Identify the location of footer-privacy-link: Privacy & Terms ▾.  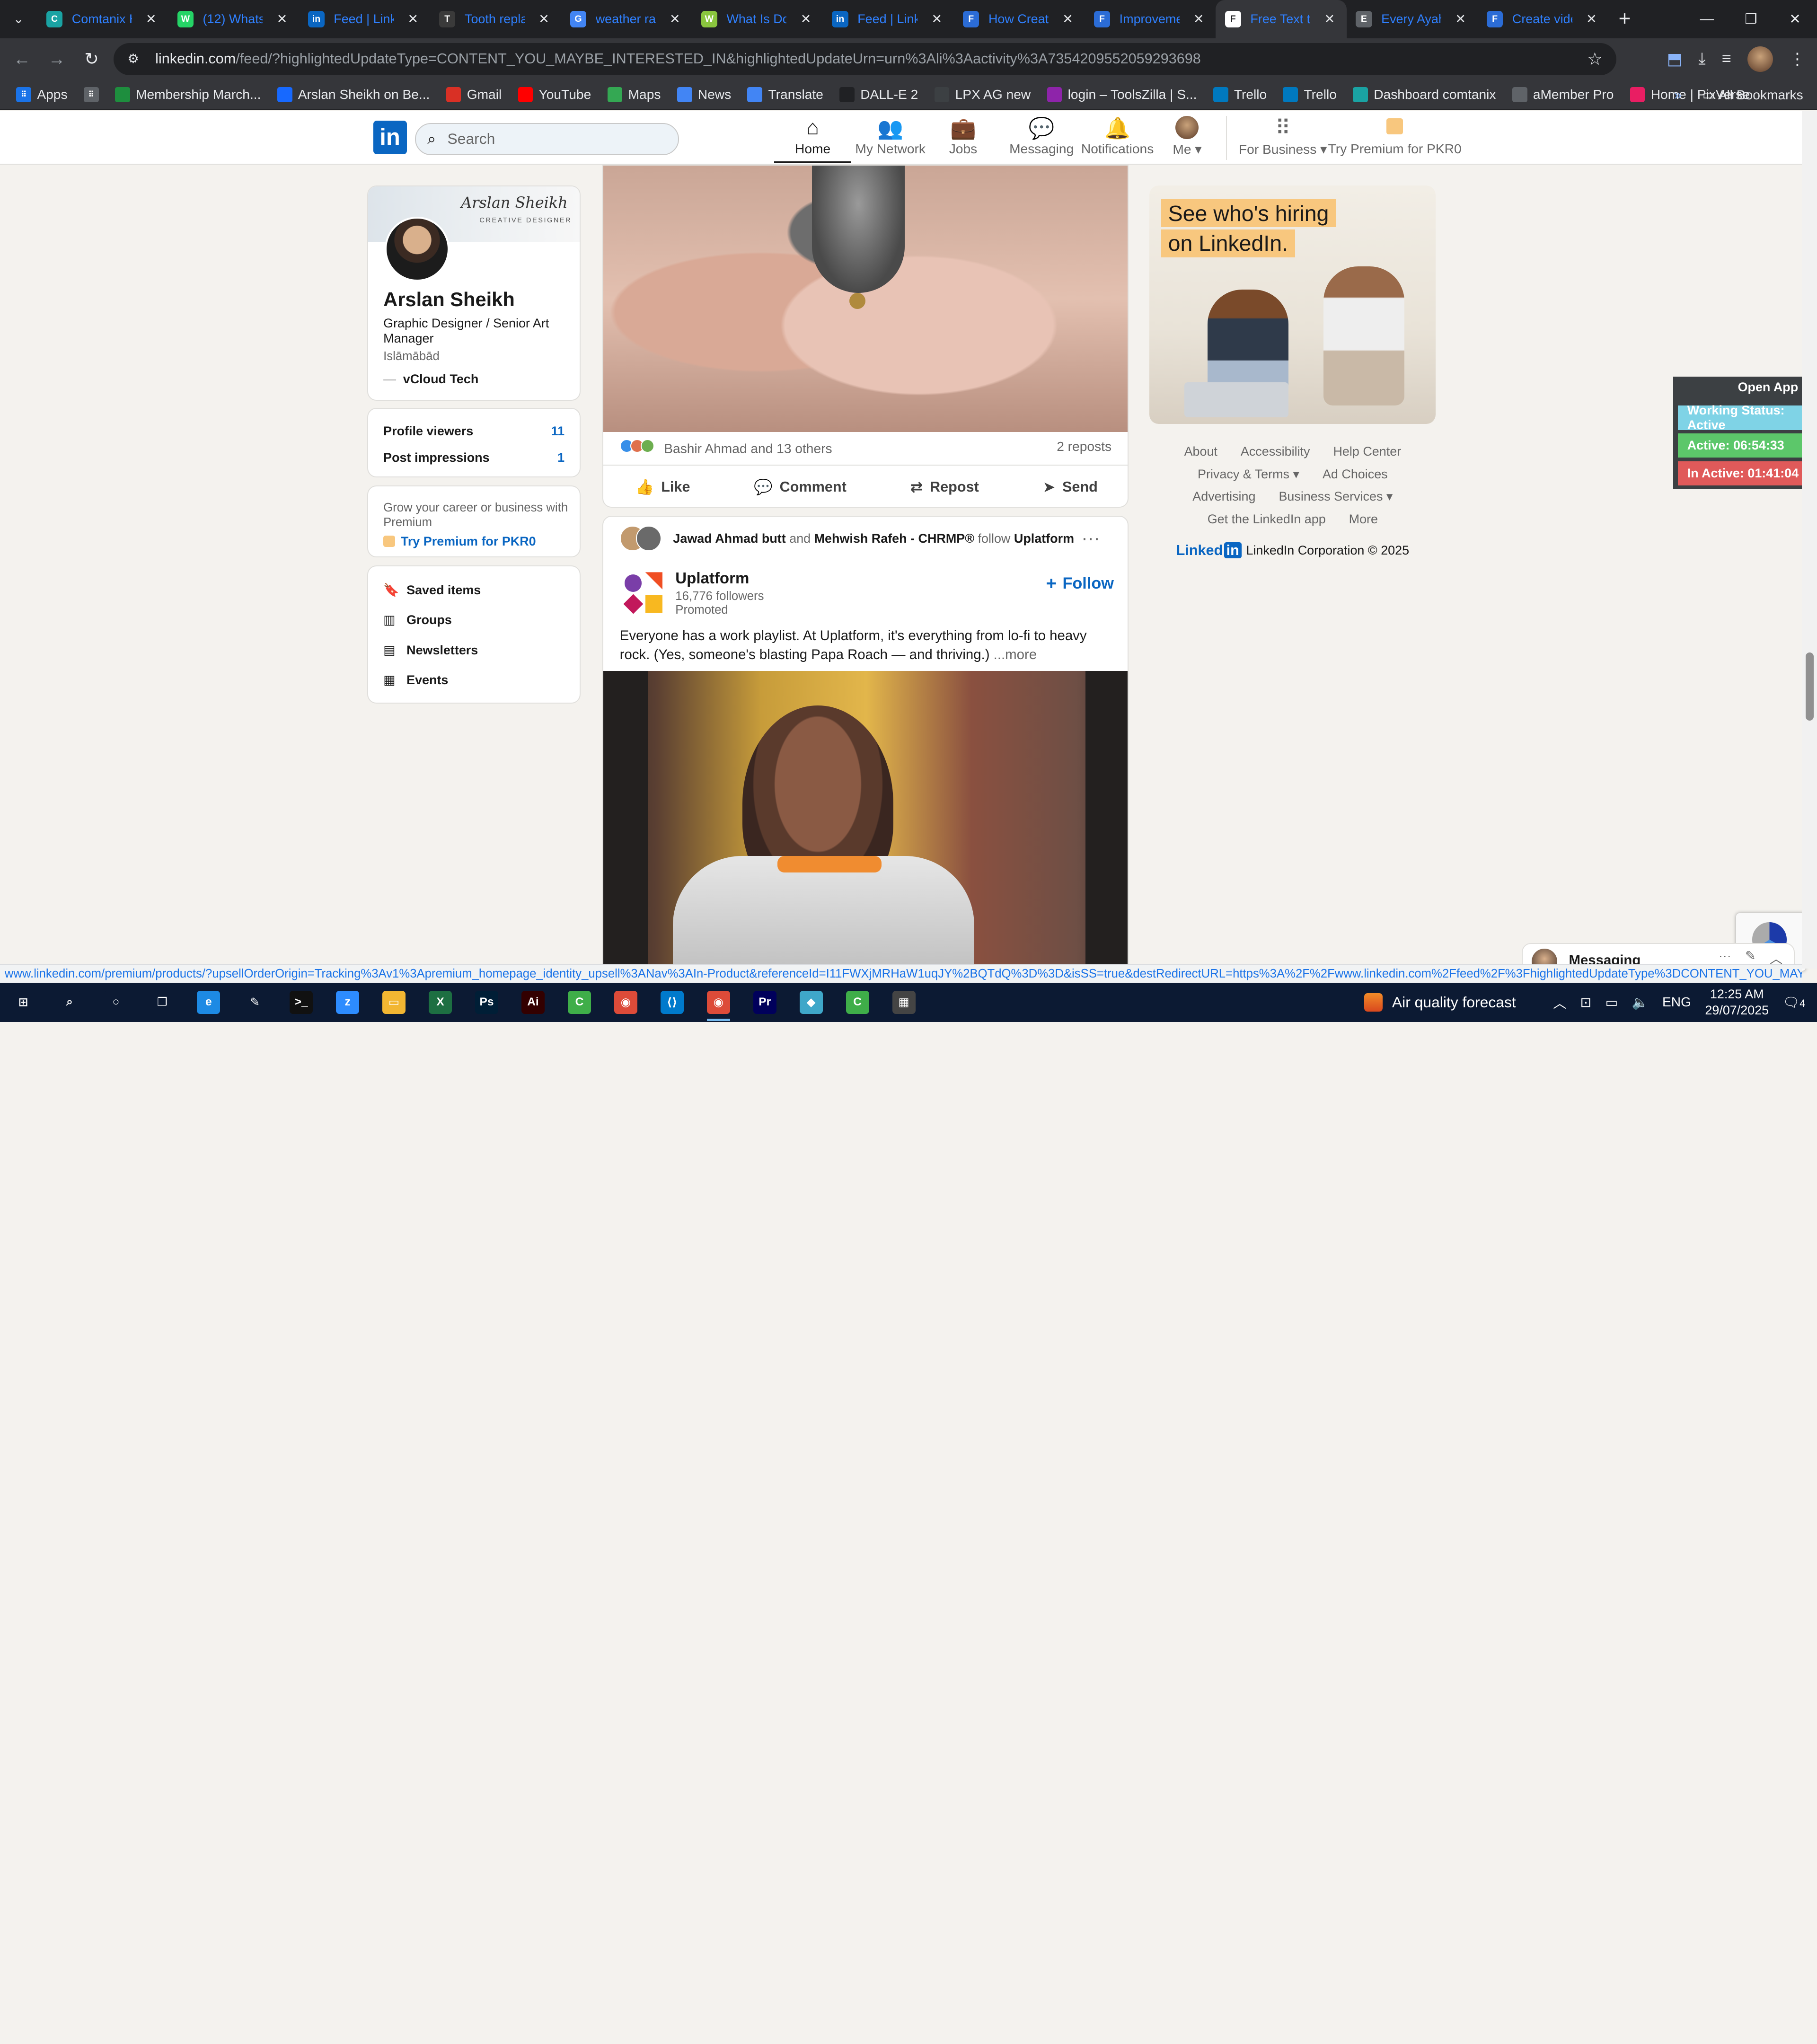
(1249, 474).